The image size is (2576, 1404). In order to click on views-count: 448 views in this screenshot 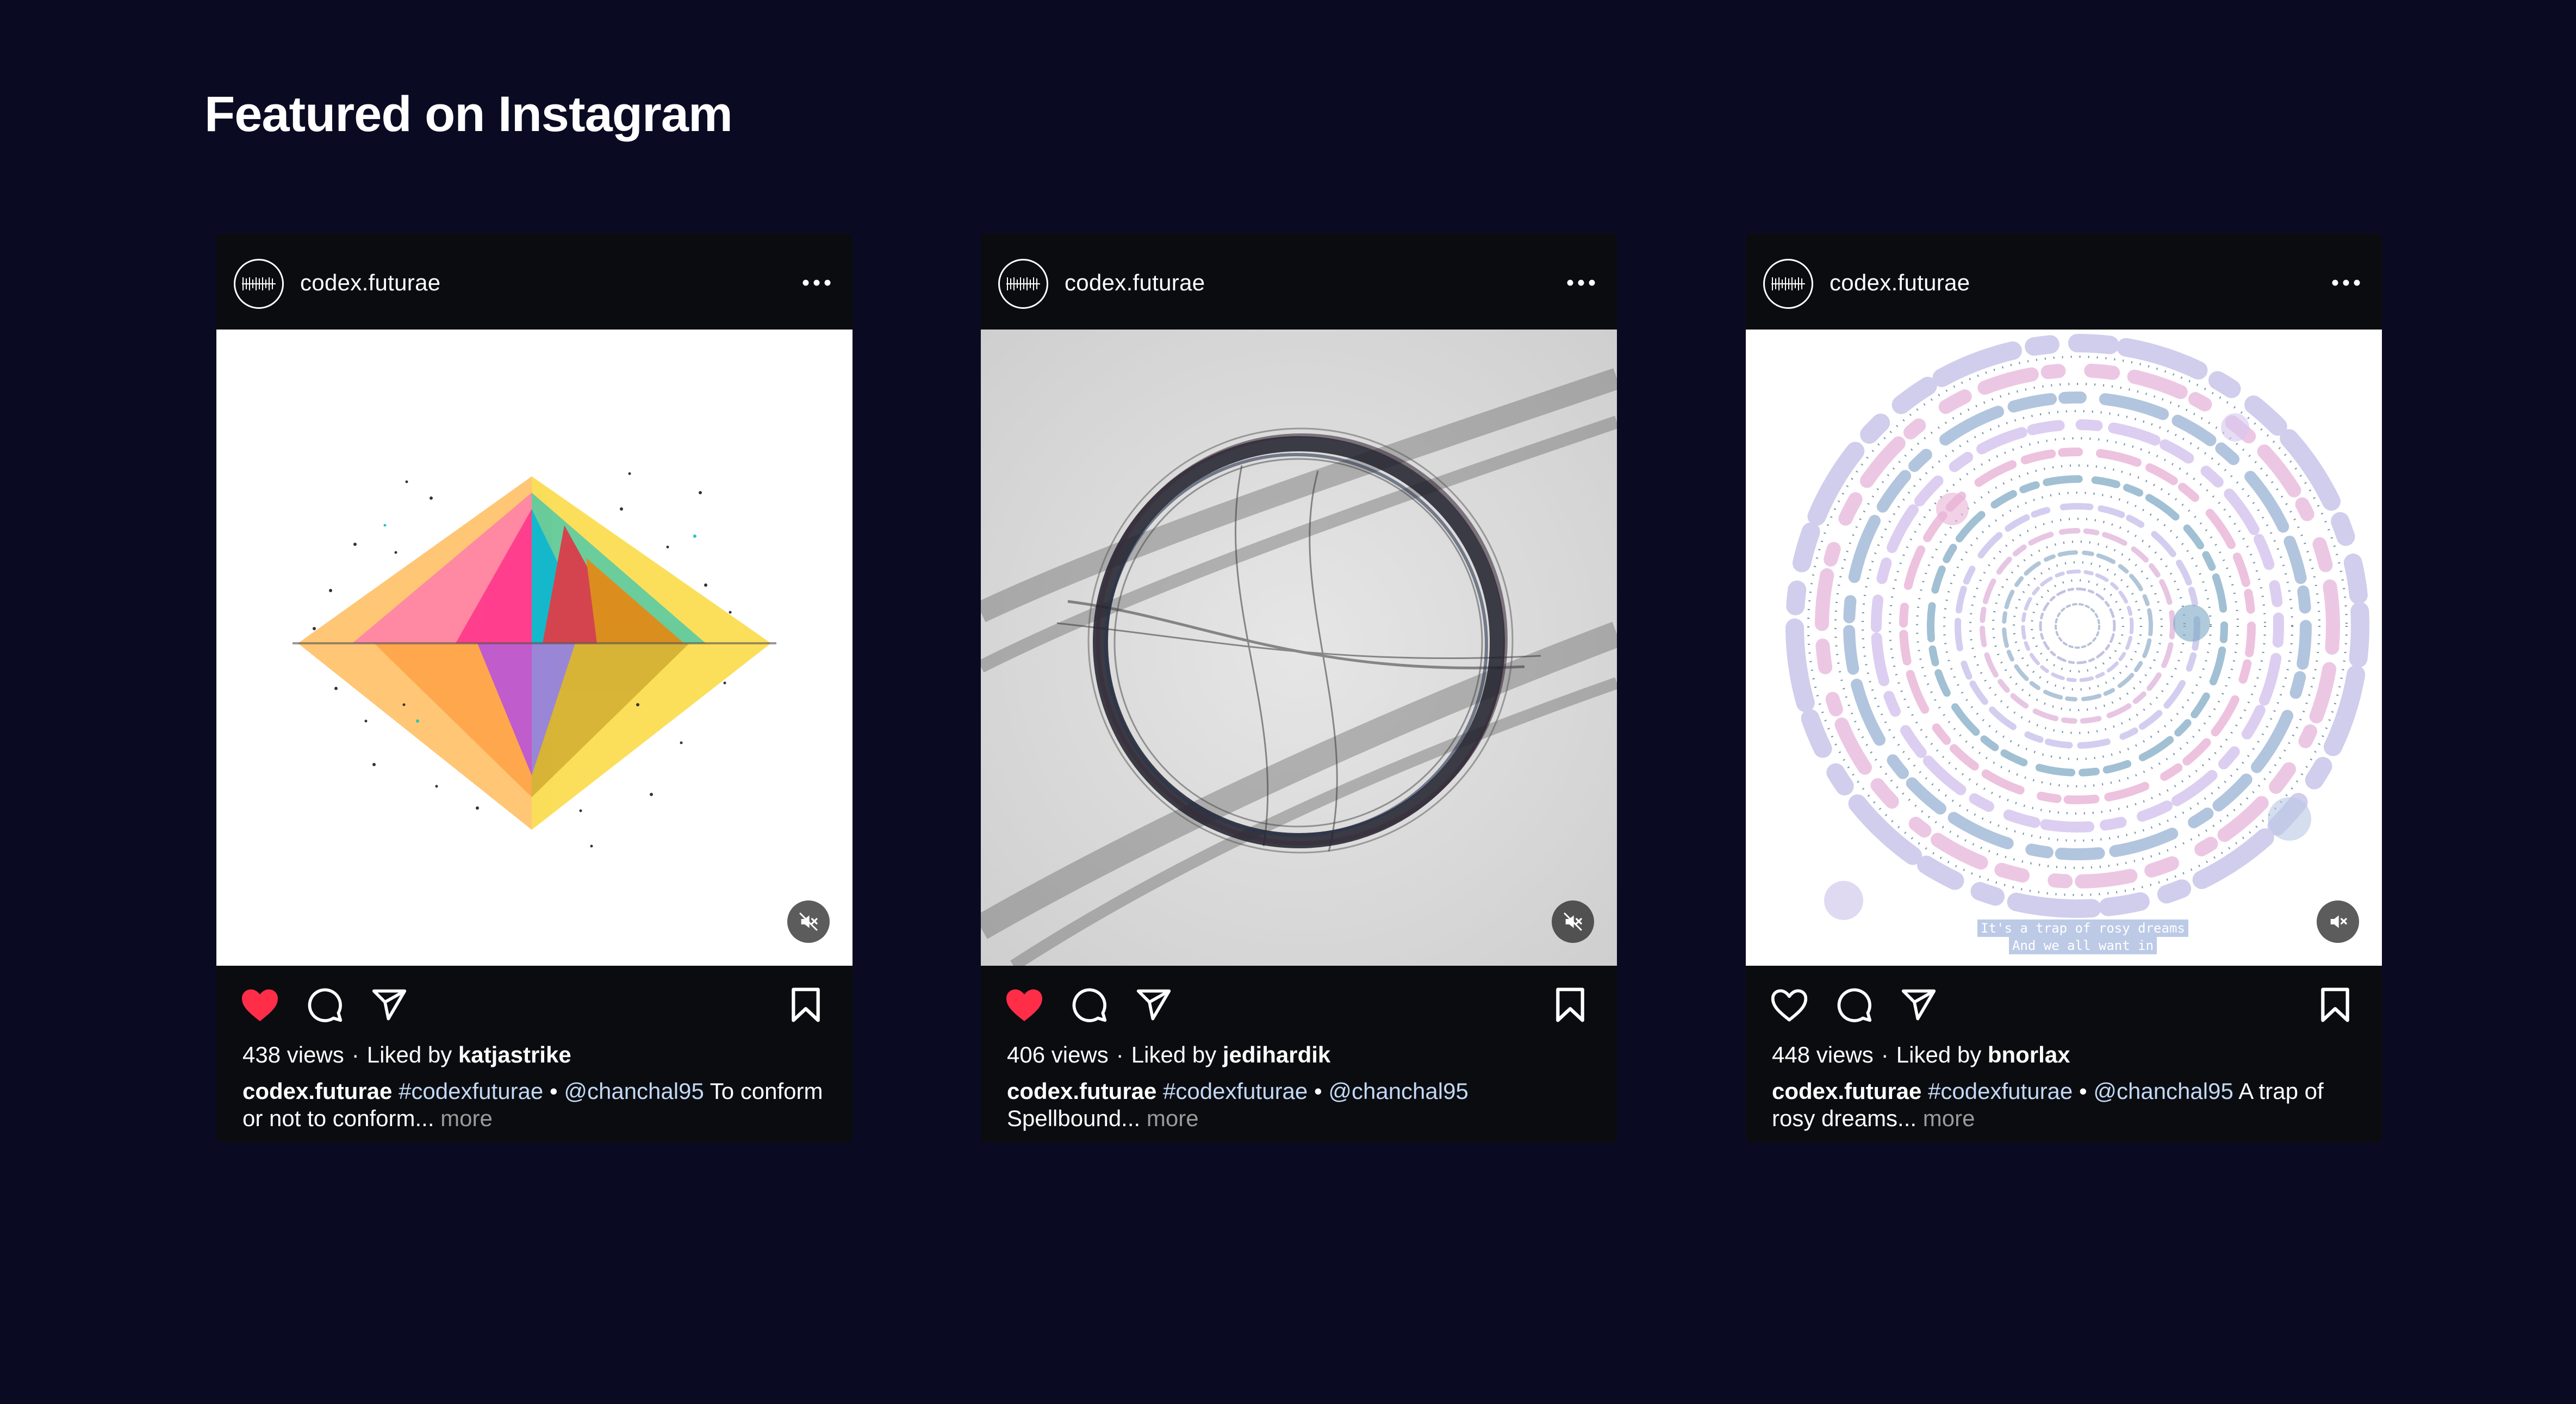, I will do `click(1823, 1055)`.